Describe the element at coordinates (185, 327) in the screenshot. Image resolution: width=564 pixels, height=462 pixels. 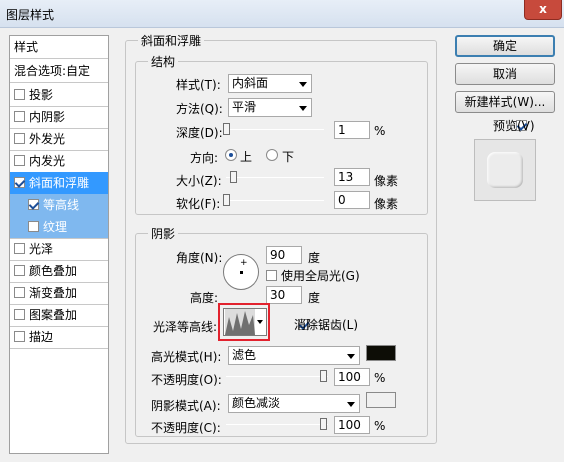
I see `gloss-contour-label: 光泽等高线:` at that location.